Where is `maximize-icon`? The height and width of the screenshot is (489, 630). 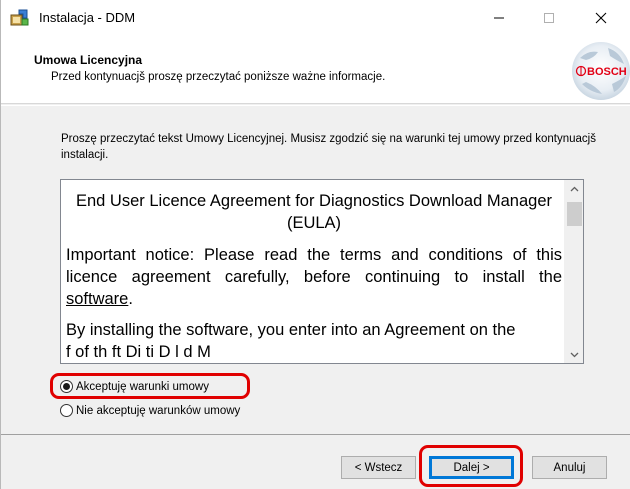
maximize-icon is located at coordinates (549, 18).